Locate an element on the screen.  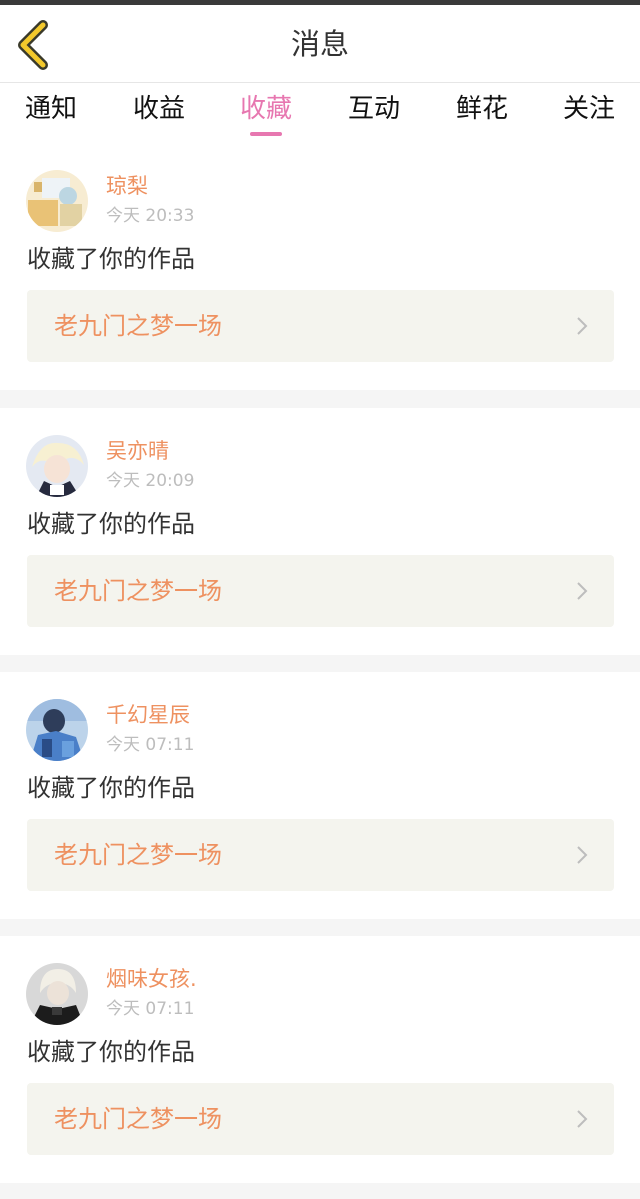
username: 琼梨 is located at coordinates (127, 186).